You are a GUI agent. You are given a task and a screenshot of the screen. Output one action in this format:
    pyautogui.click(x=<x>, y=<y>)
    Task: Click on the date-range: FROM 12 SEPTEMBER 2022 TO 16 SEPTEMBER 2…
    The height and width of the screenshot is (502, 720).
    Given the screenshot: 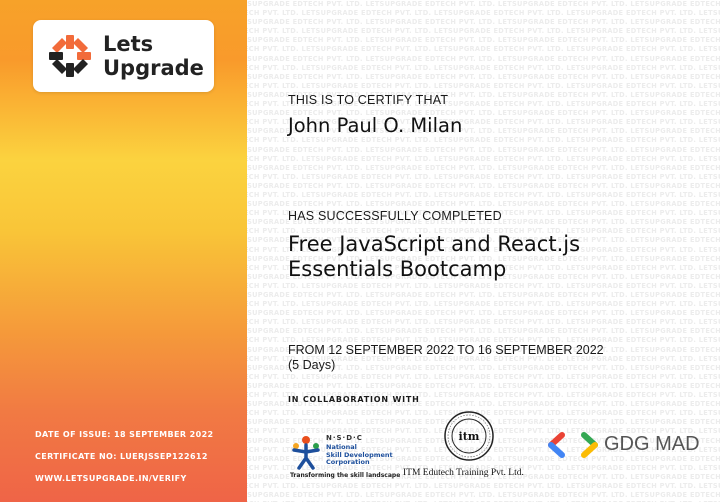 What is the action you would take?
    pyautogui.click(x=446, y=358)
    